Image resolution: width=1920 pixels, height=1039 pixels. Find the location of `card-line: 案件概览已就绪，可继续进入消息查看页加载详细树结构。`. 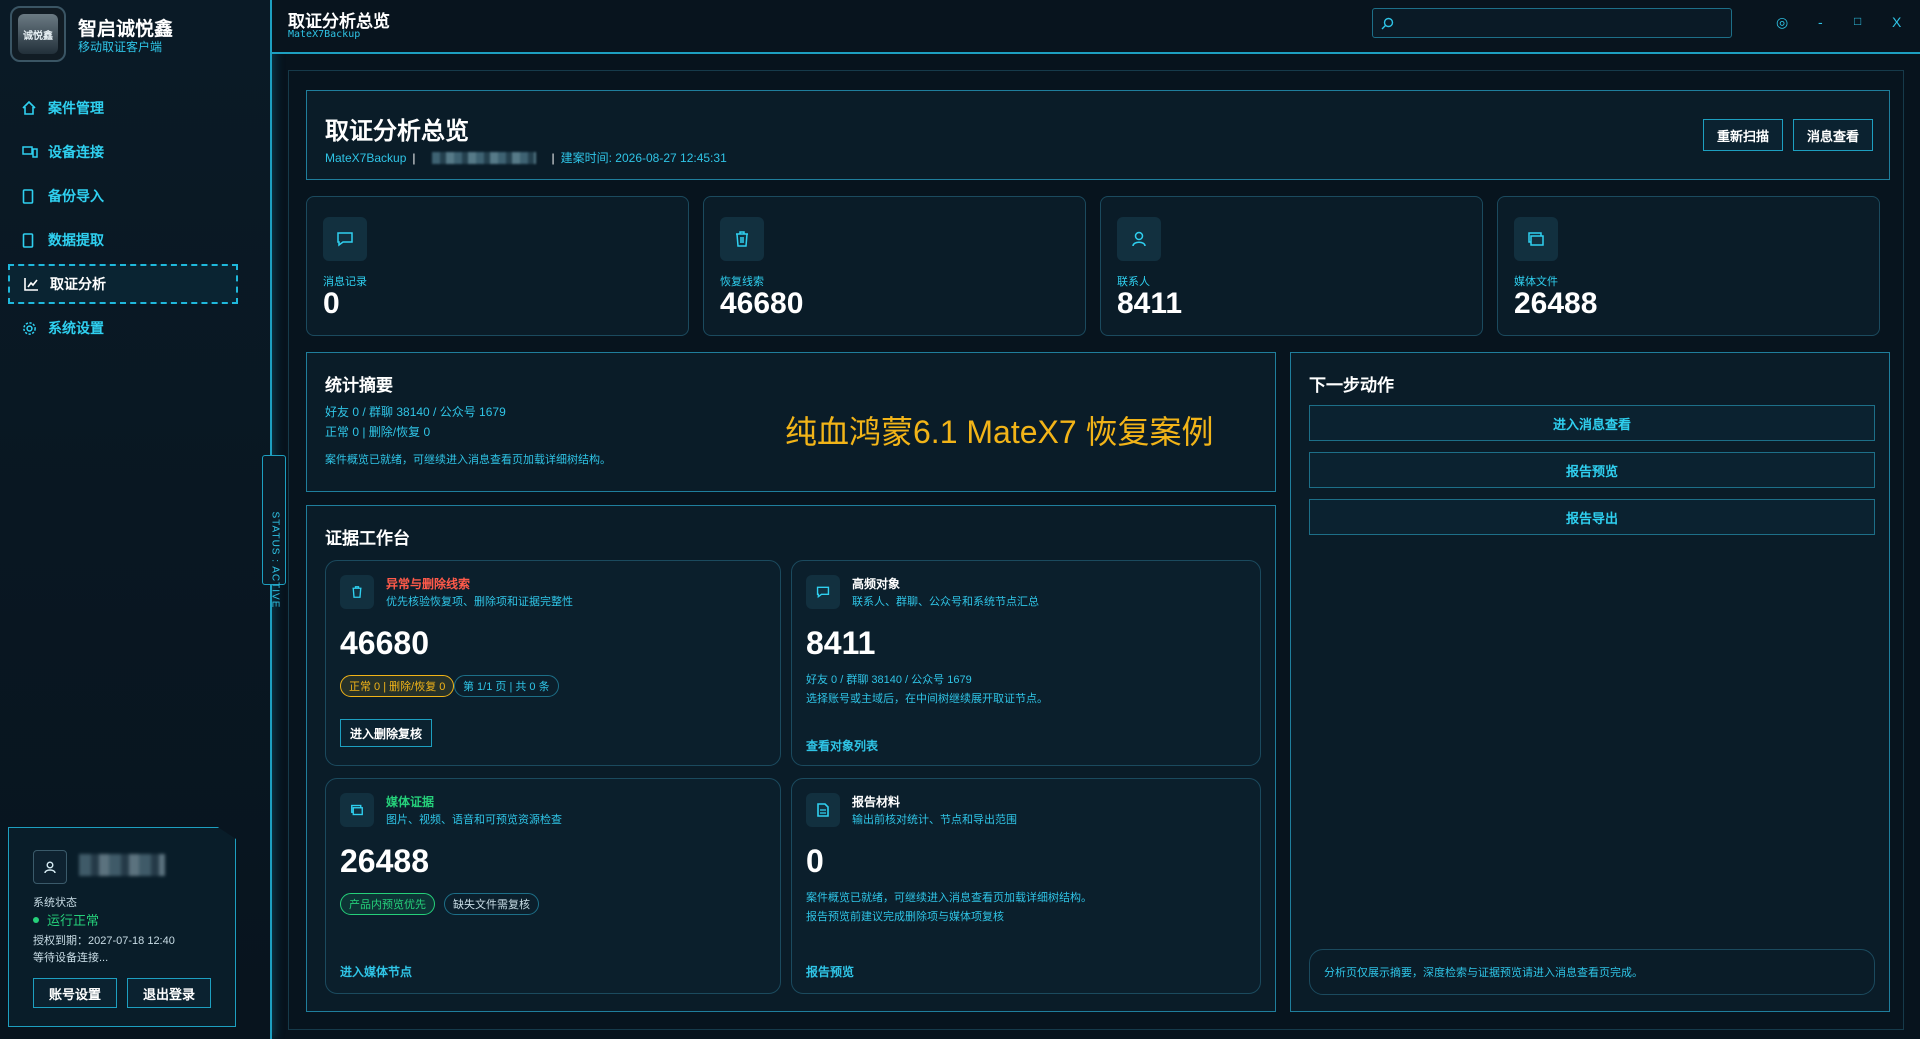

card-line: 案件概览已就绪，可继续进入消息查看页加载详细树结构。 is located at coordinates (949, 898).